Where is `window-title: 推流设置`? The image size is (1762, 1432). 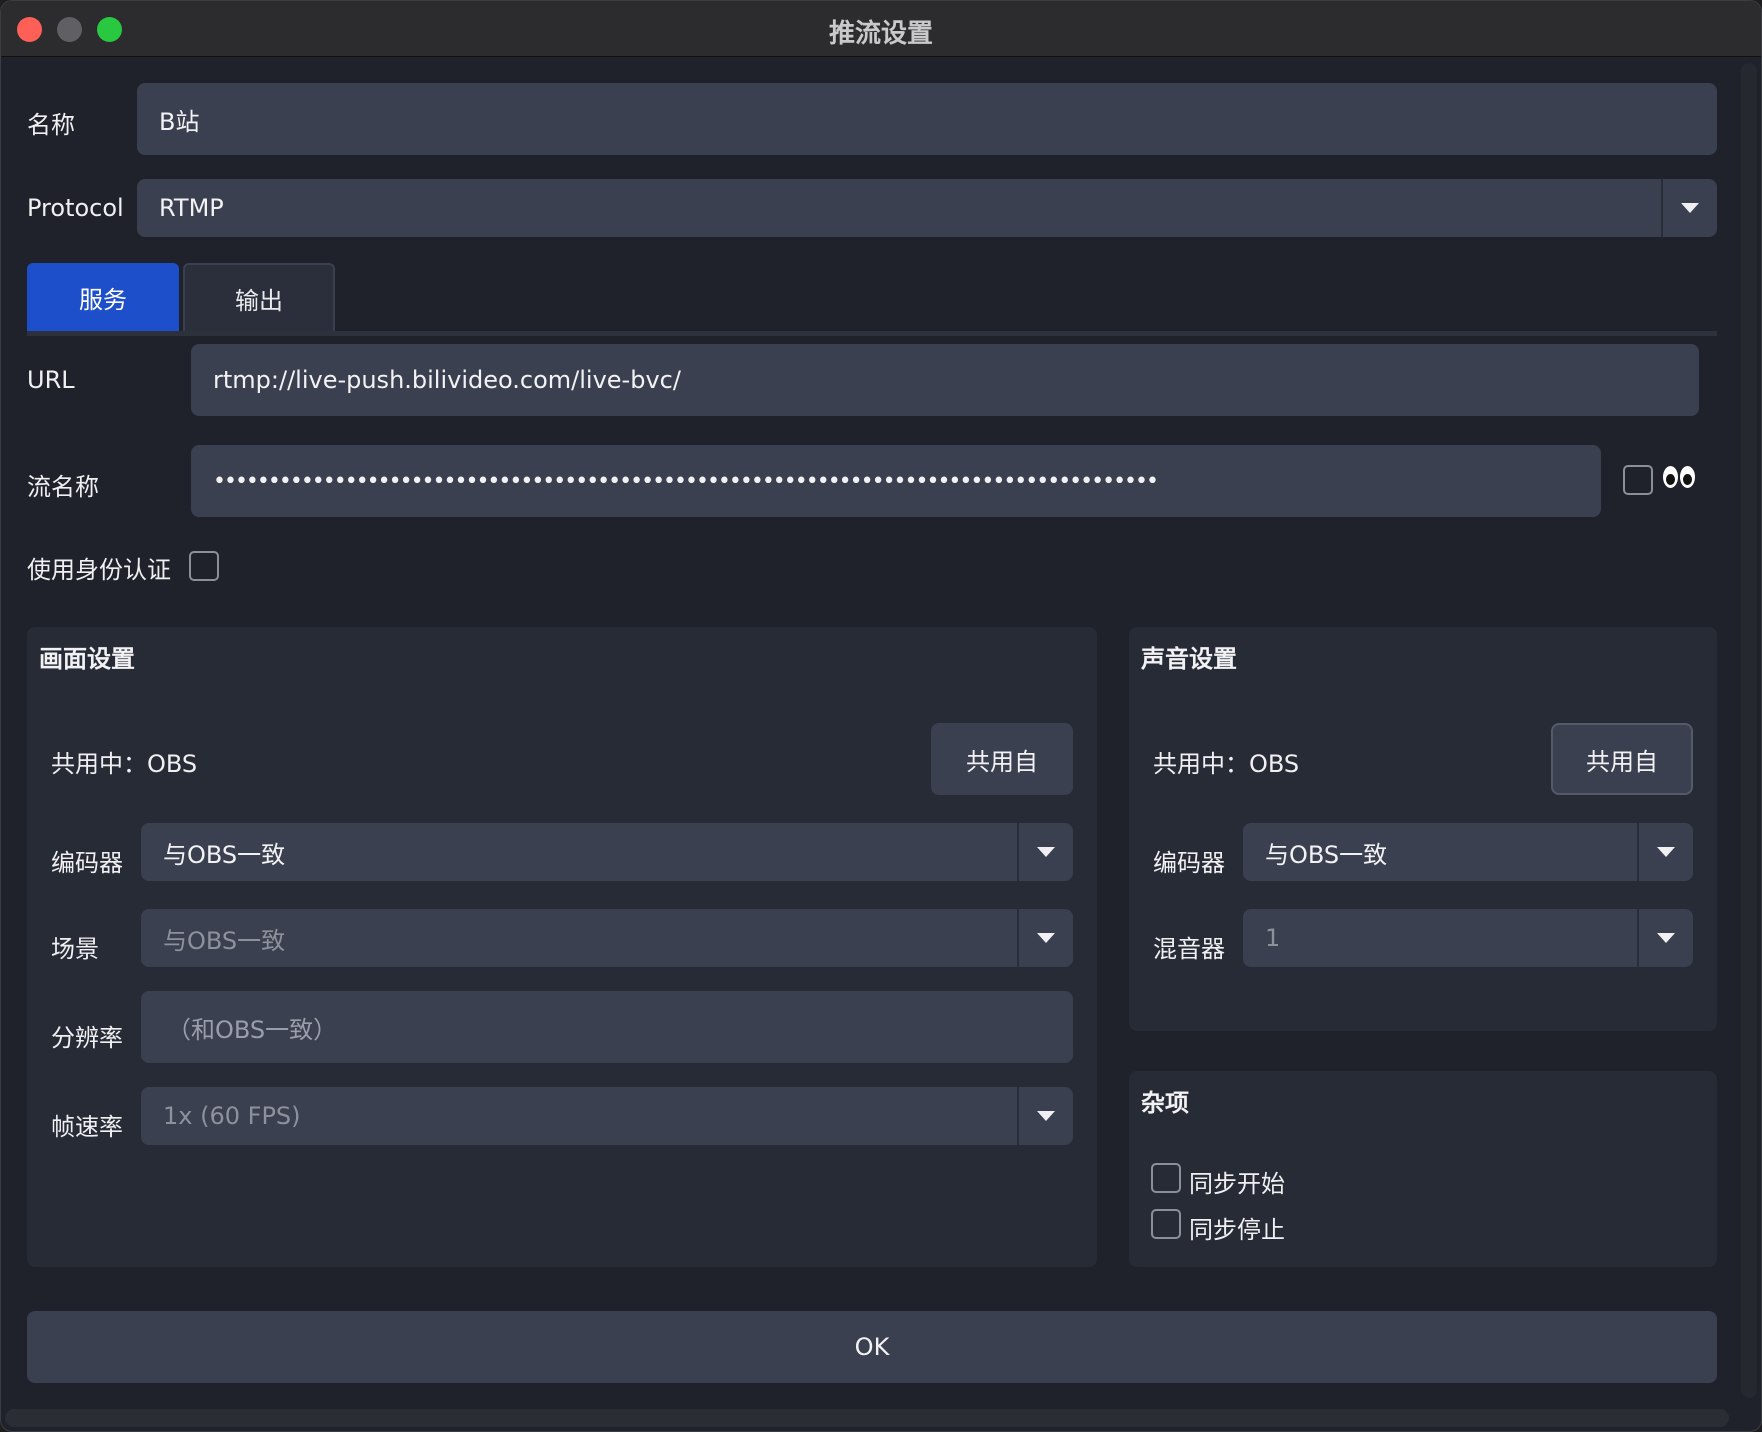
window-title: 推流设置 is located at coordinates (880, 34).